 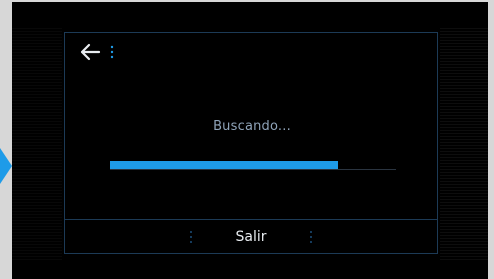 What do you see at coordinates (224, 165) in the screenshot?
I see `progress-bar` at bounding box center [224, 165].